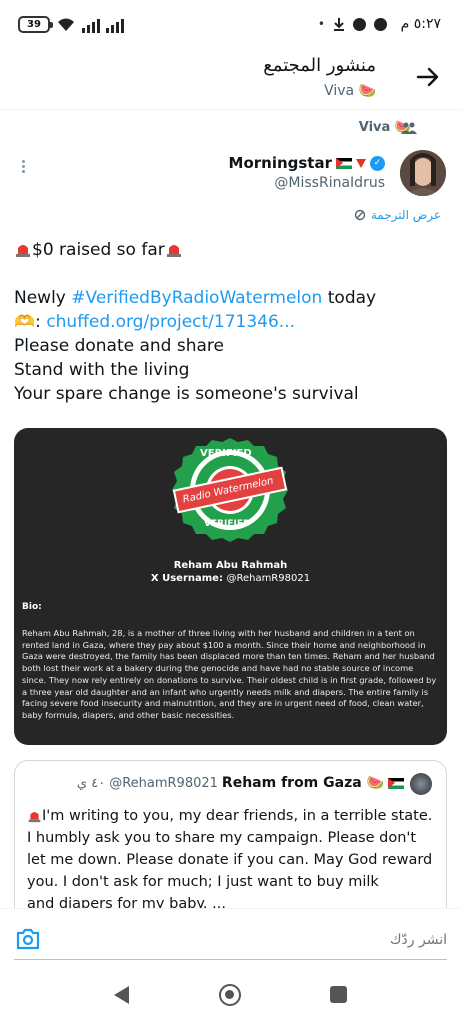 The width and height of the screenshot is (461, 1024). What do you see at coordinates (230, 80) in the screenshot?
I see `top-app-bar: منشور المجتمع Viva 🍉` at bounding box center [230, 80].